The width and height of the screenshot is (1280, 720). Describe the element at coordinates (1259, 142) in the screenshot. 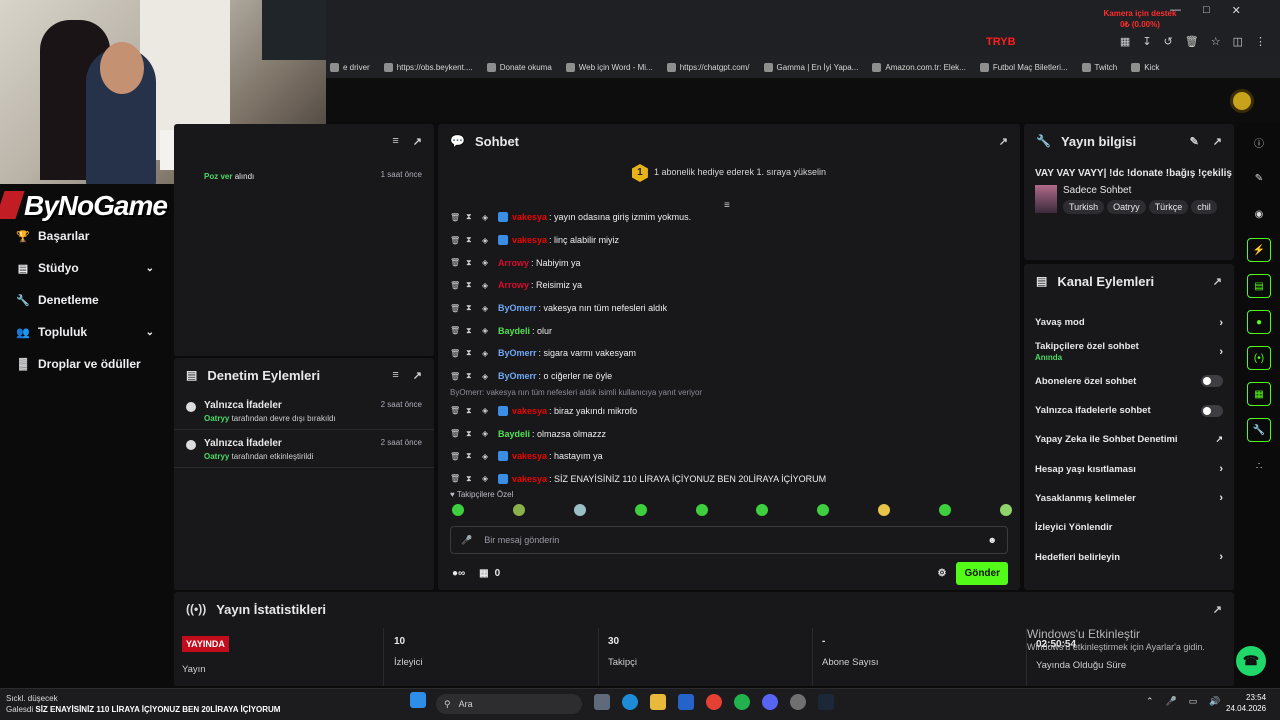

I see `info-icon: ⓘ` at that location.